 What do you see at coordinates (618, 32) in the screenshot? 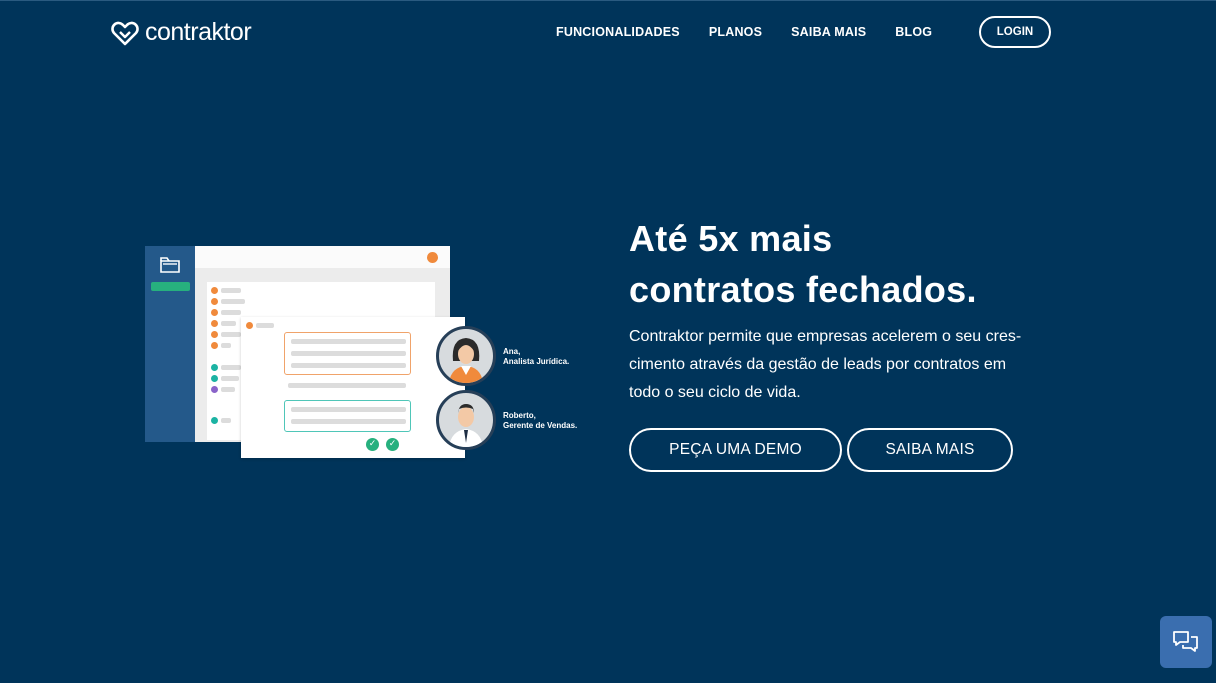
I see `nav-funcionalidades: FUNCIONALIDADES` at bounding box center [618, 32].